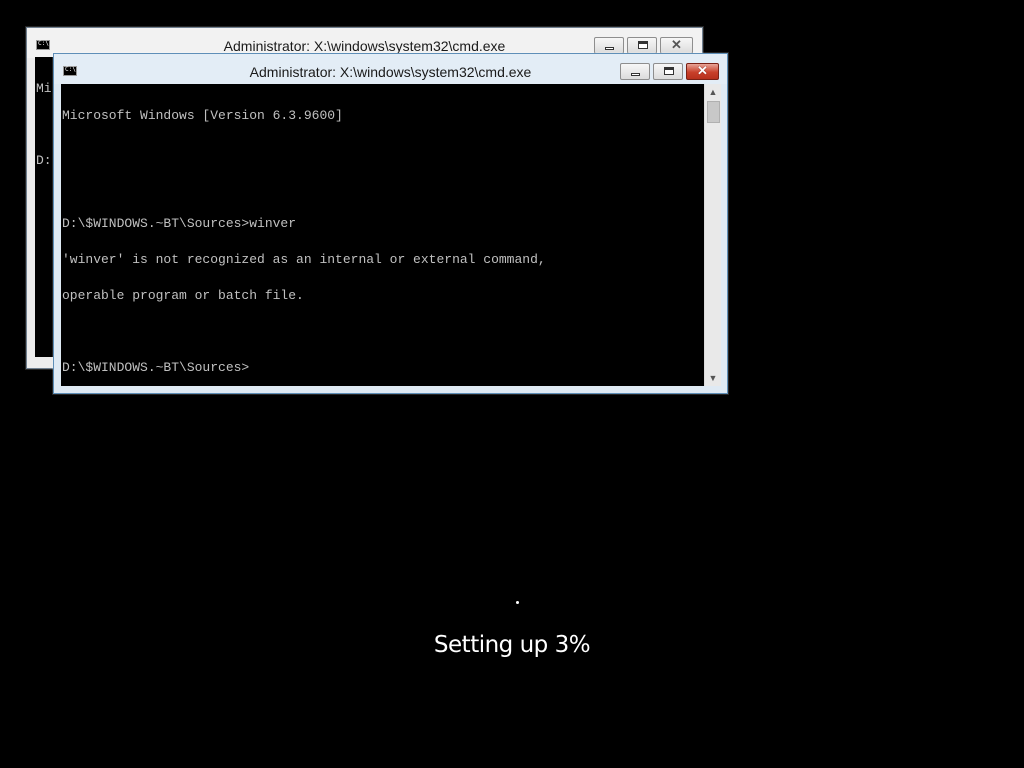 This screenshot has height=768, width=1024. I want to click on maximize-button-back, so click(642, 45).